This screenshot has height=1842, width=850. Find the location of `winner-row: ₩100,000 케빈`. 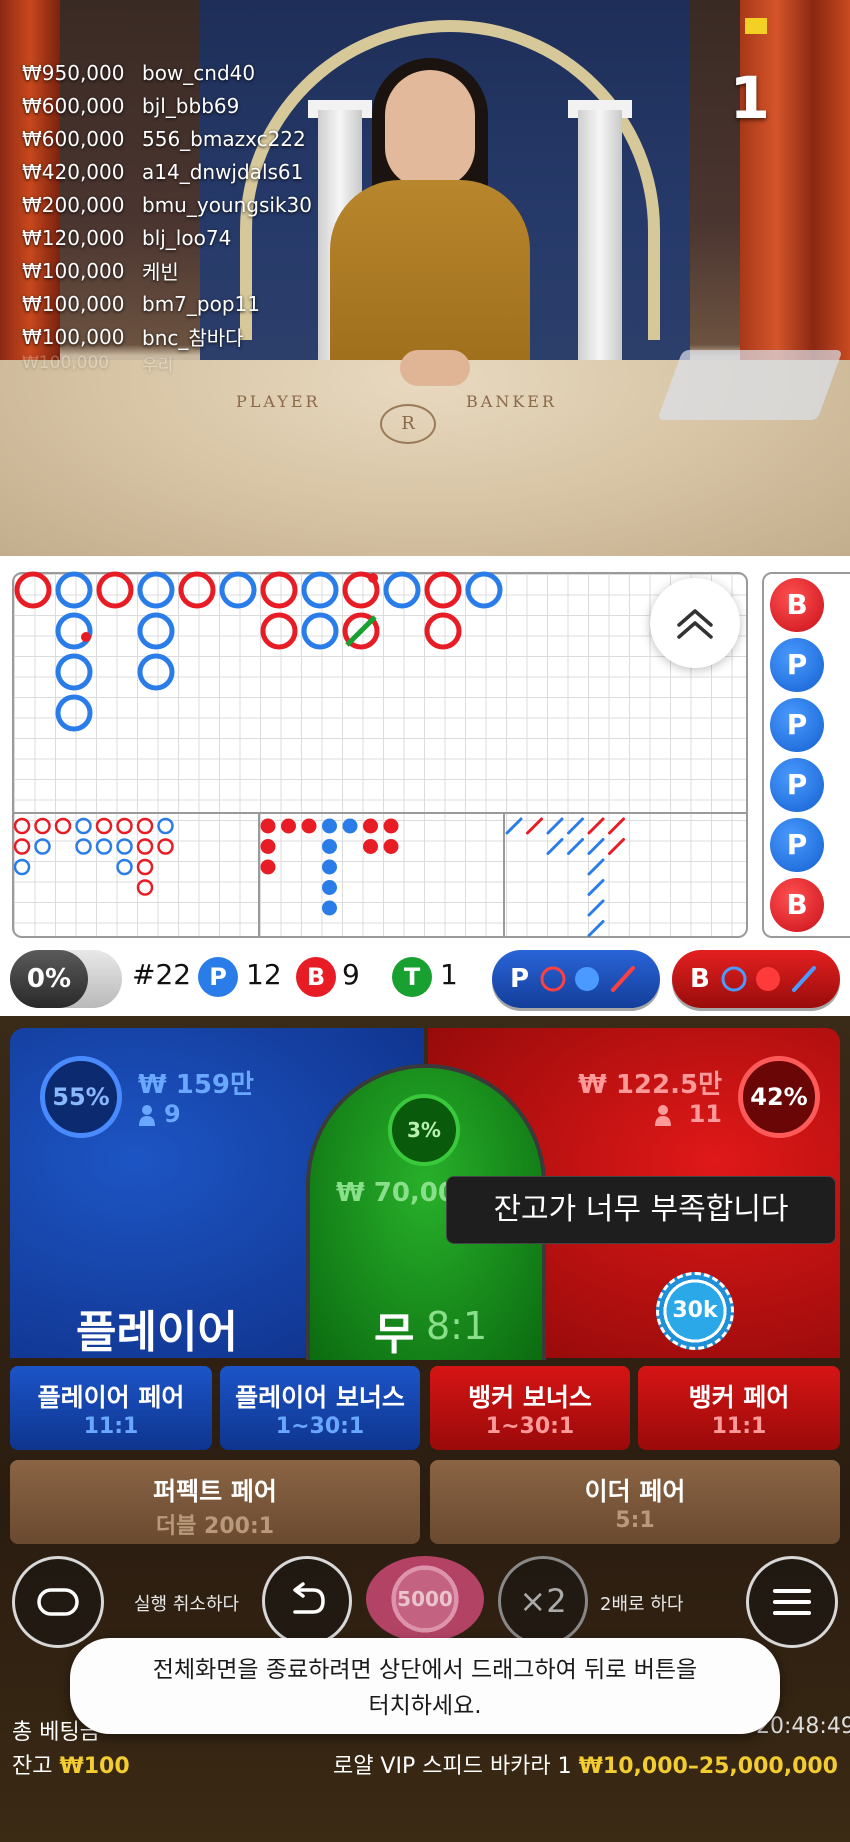

winner-row: ₩100,000 케빈 is located at coordinates (167, 270).